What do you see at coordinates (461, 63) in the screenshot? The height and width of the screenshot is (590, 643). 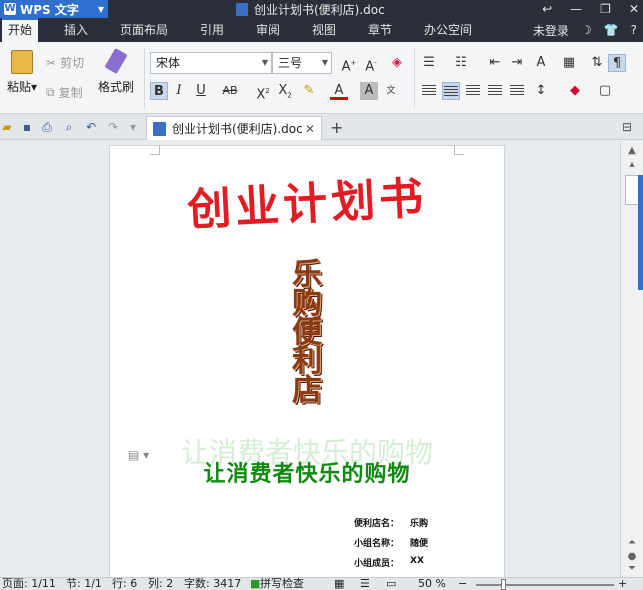 I see `numbering-icon: ☷` at bounding box center [461, 63].